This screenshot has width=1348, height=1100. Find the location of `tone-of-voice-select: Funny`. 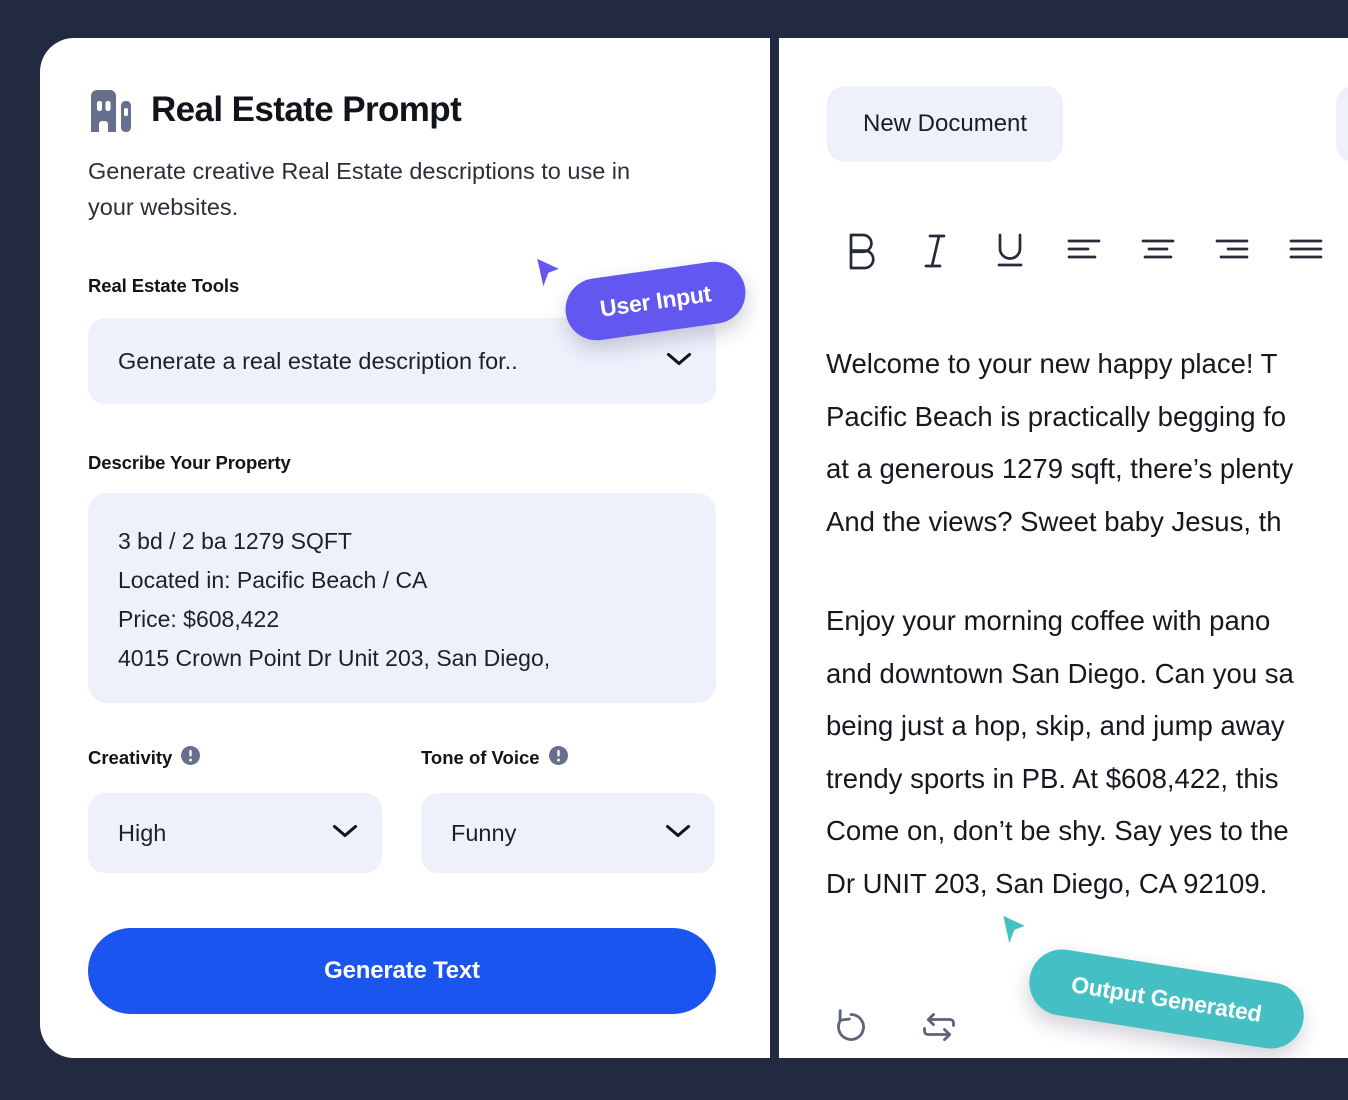

tone-of-voice-select: Funny is located at coordinates (568, 833).